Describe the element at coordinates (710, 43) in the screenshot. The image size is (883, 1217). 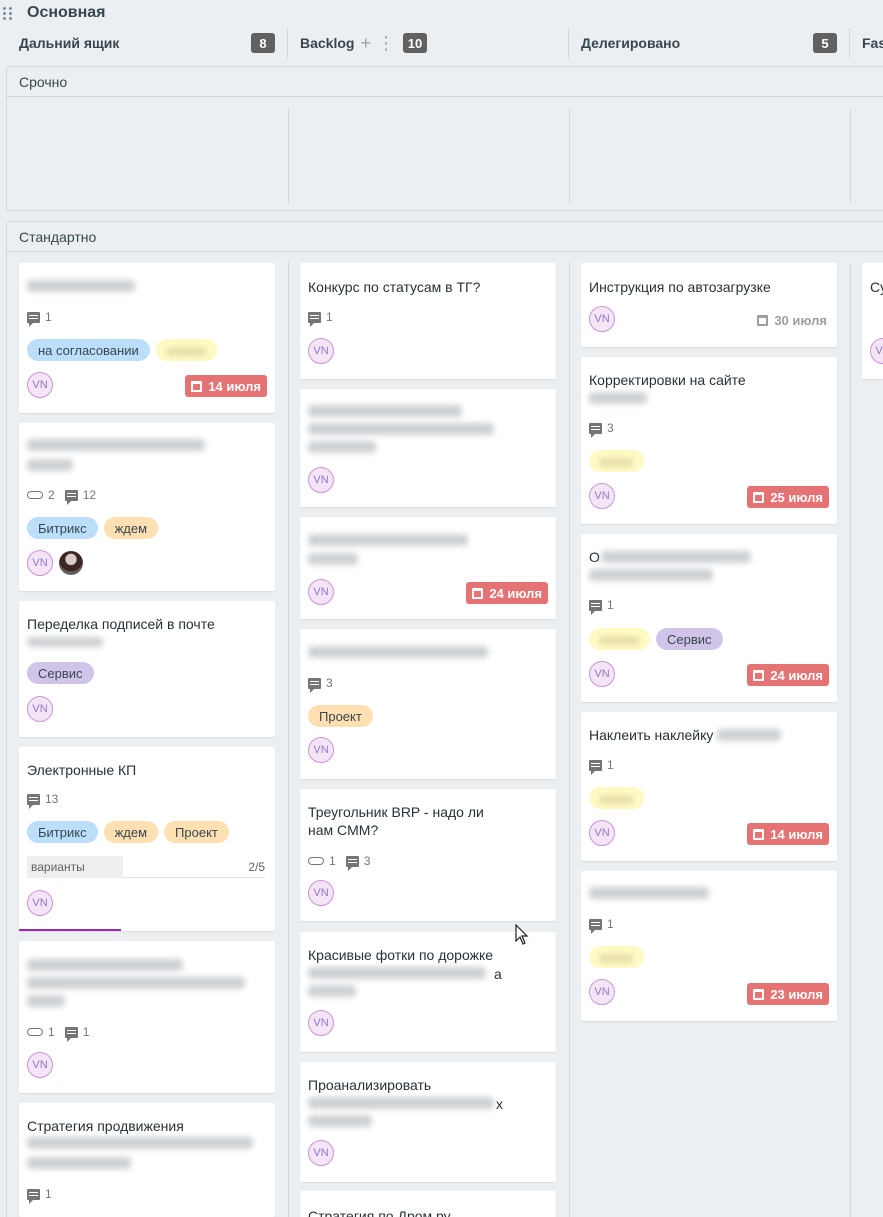
I see `column-header-delegated: Делегировано 5` at that location.